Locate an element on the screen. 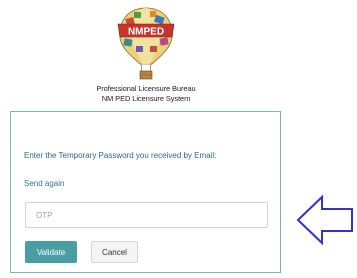 The height and width of the screenshot is (278, 357). send-again-link: Send again is located at coordinates (44, 183).